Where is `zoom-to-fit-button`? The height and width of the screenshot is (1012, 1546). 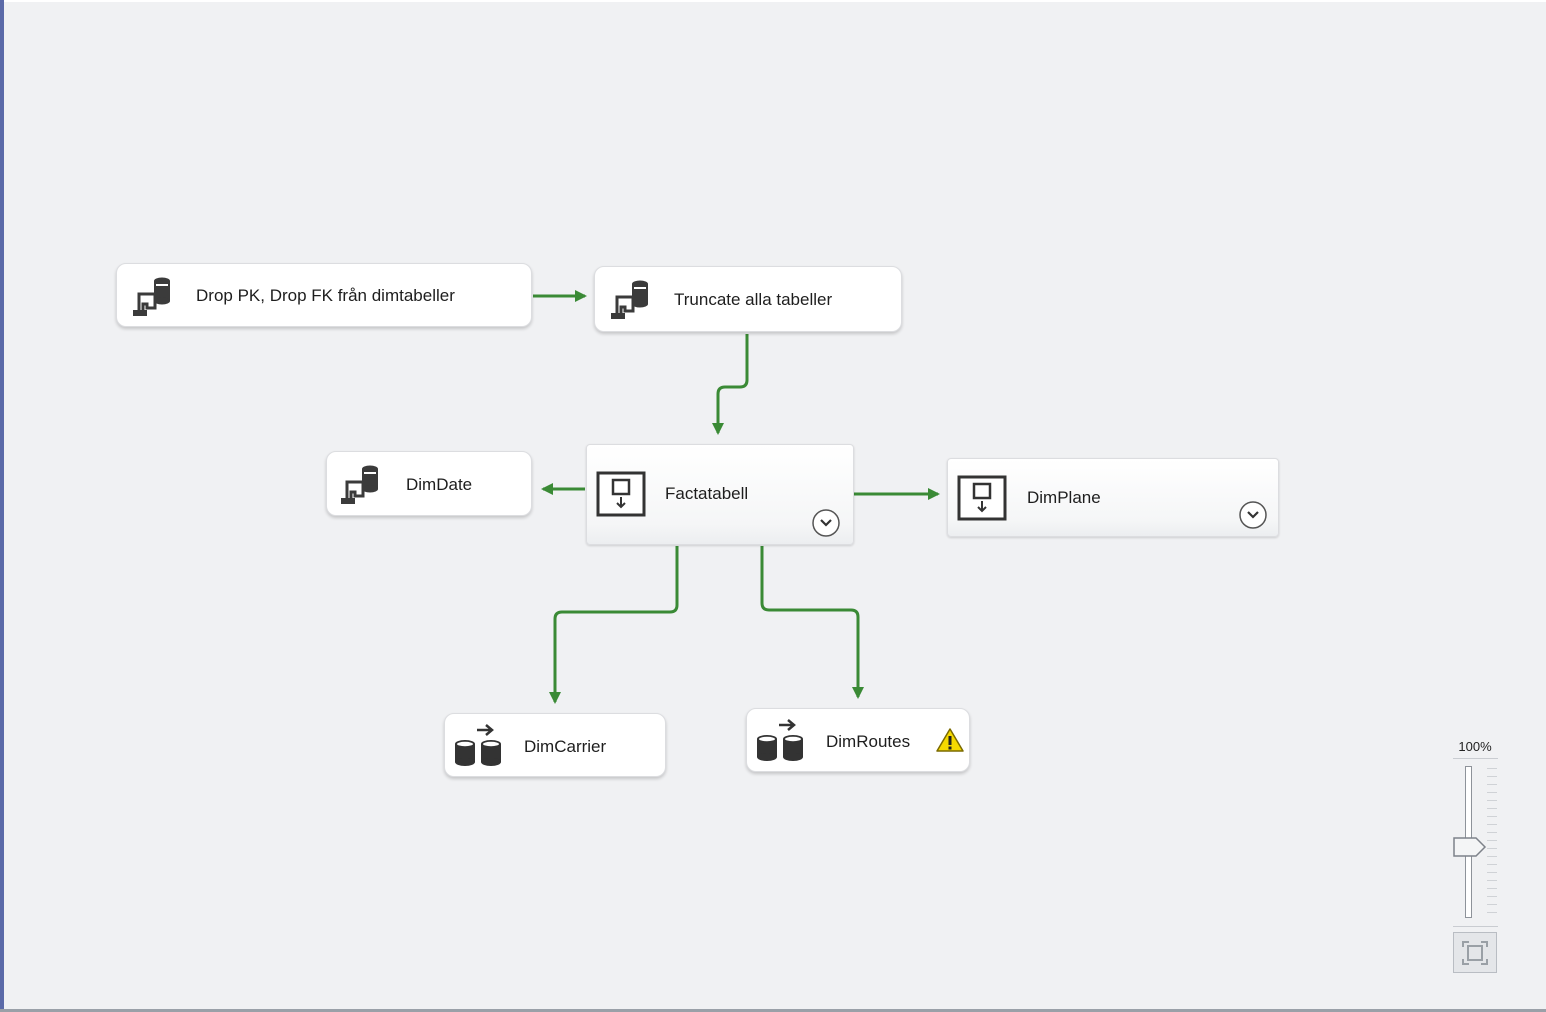
zoom-to-fit-button is located at coordinates (1475, 952).